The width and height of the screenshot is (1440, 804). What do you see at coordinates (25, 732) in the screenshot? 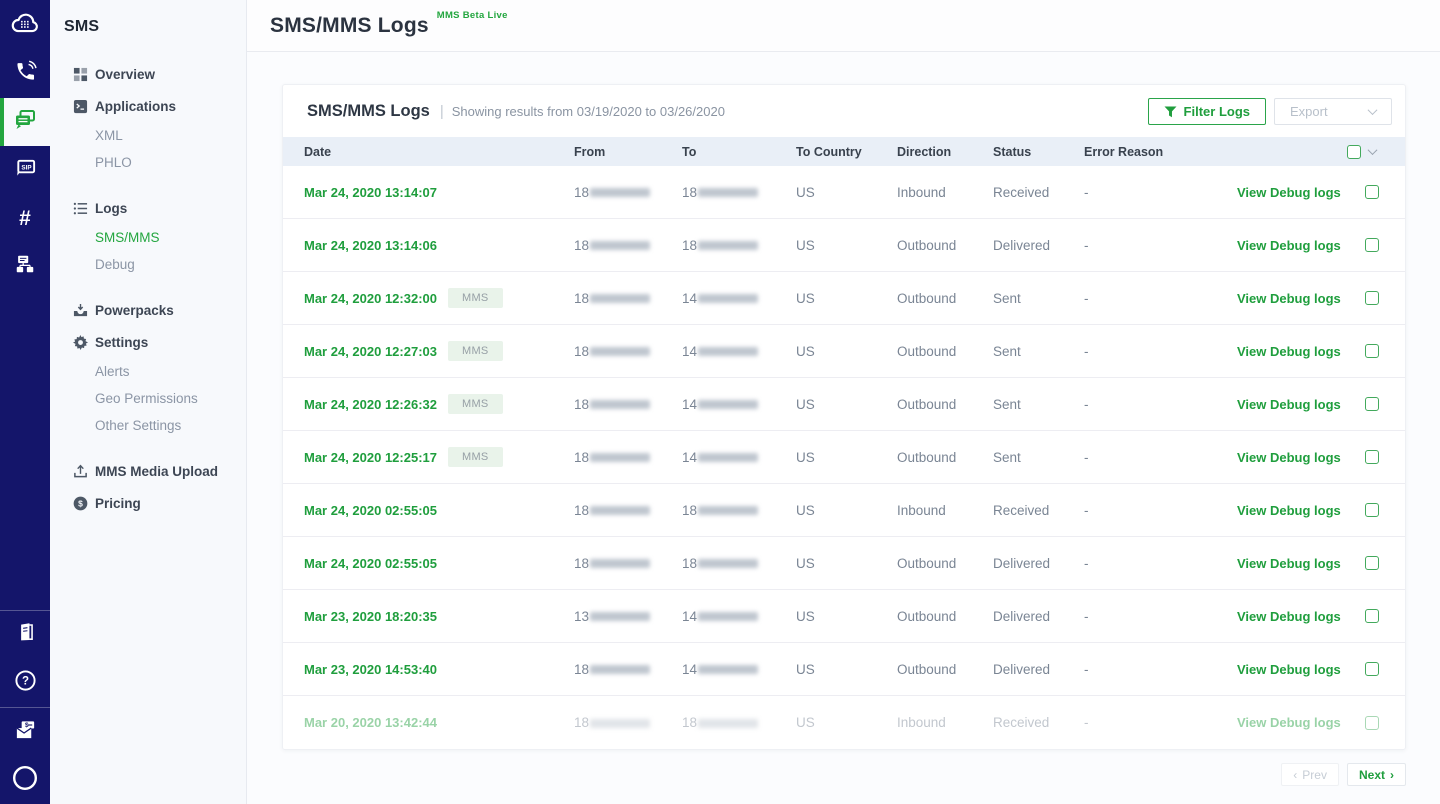
I see `rail-item-billing: $` at bounding box center [25, 732].